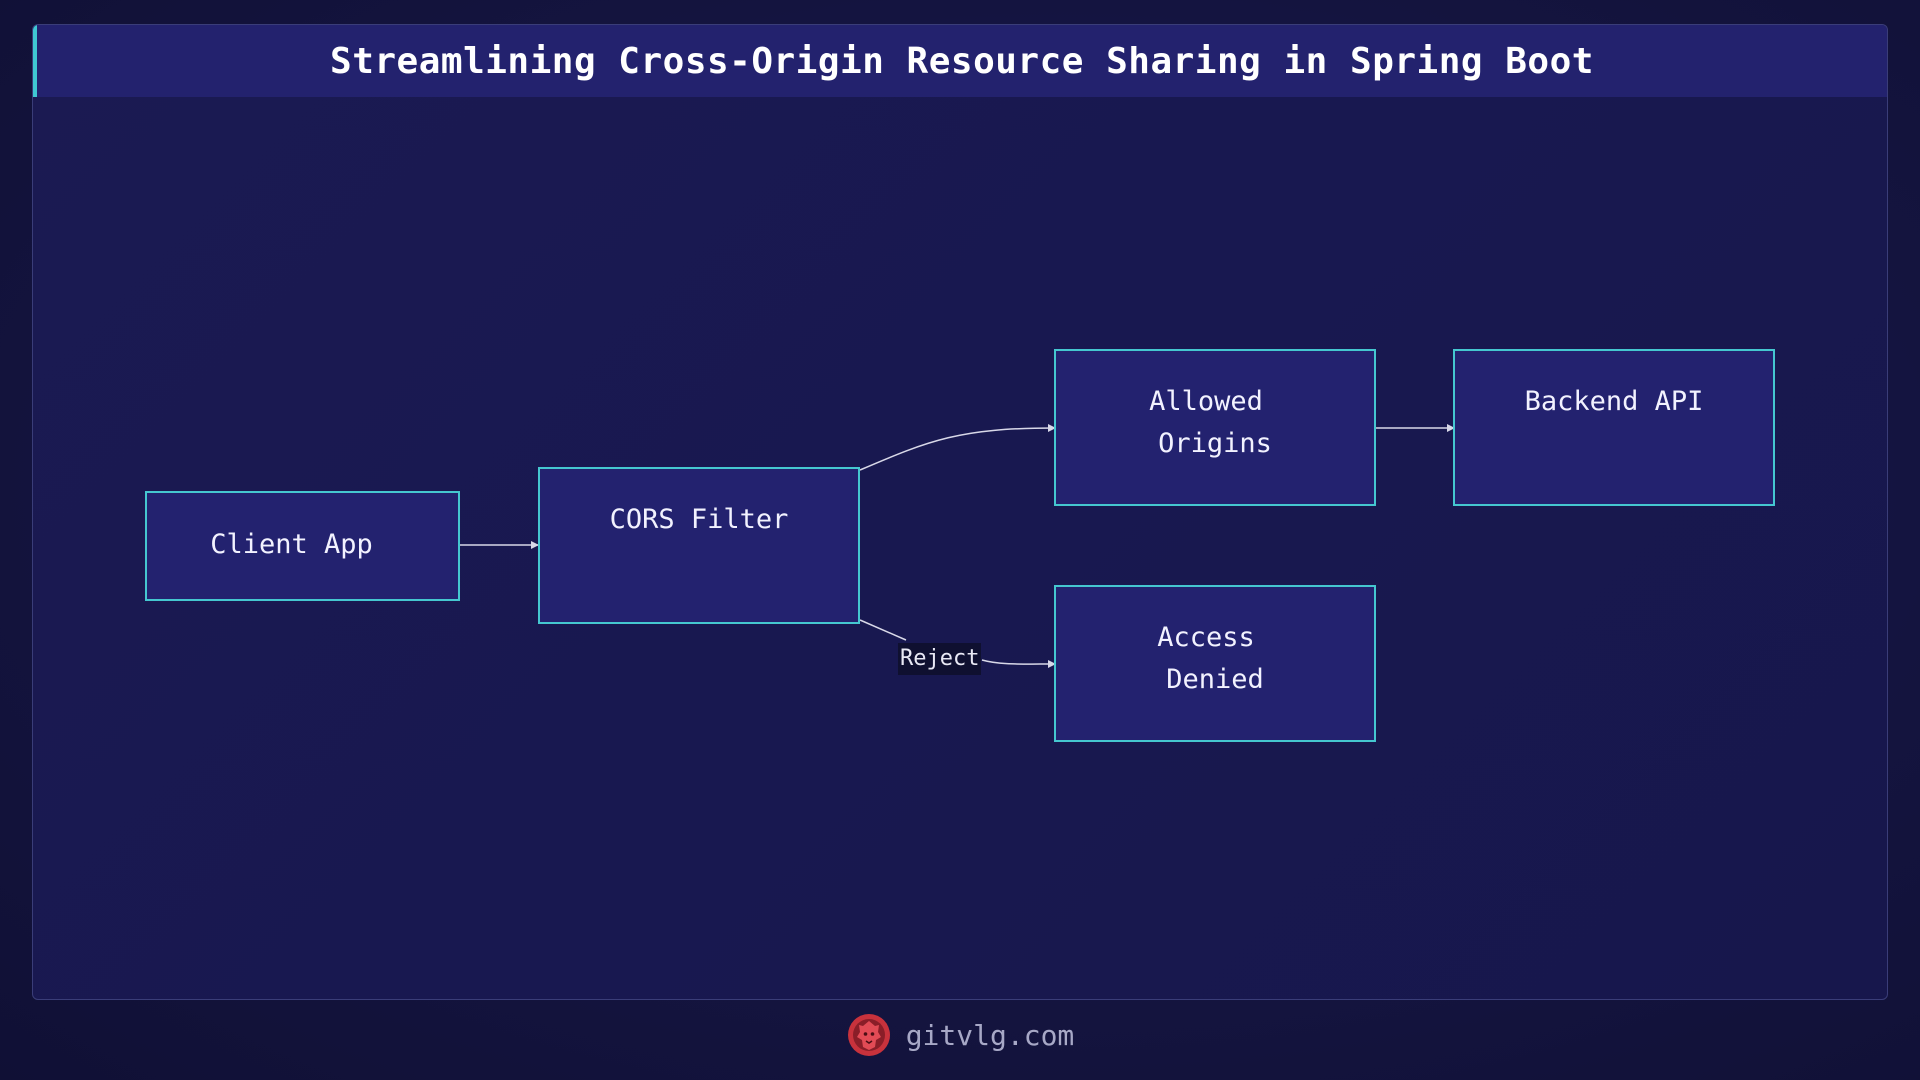 This screenshot has height=1080, width=1920. What do you see at coordinates (940, 659) in the screenshot?
I see `edge-label-reject: Reject` at bounding box center [940, 659].